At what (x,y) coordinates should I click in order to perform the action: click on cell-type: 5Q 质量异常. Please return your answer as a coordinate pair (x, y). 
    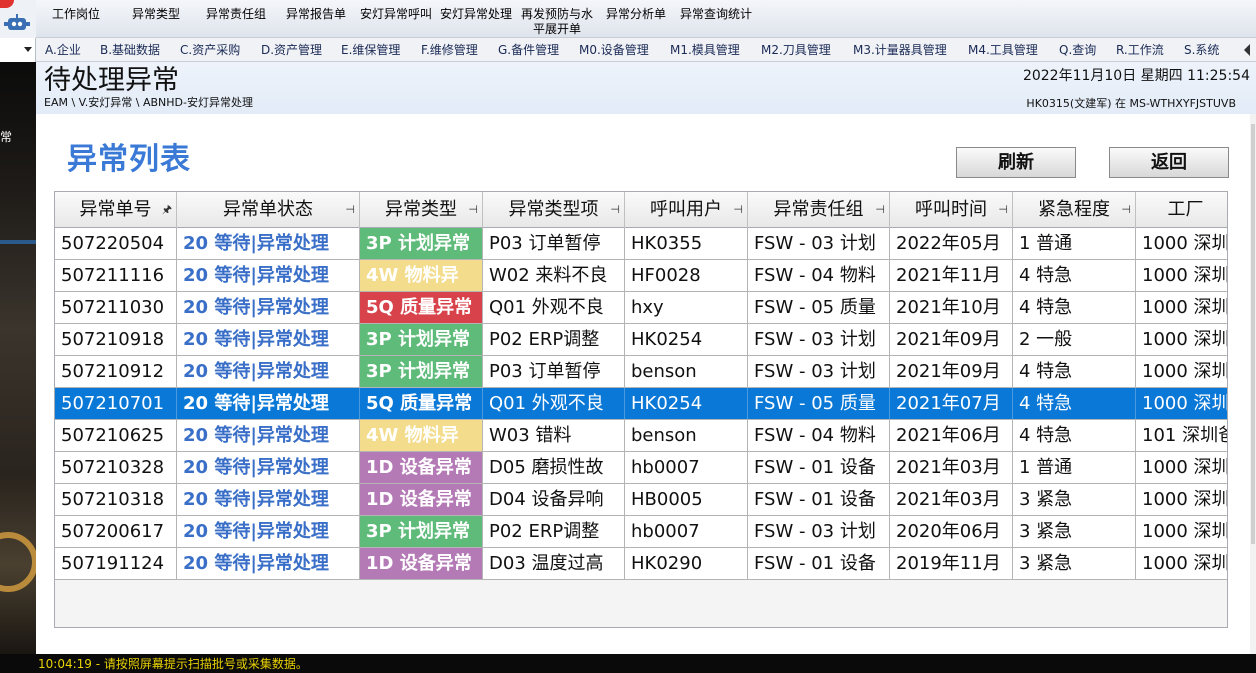
    Looking at the image, I should click on (421, 307).